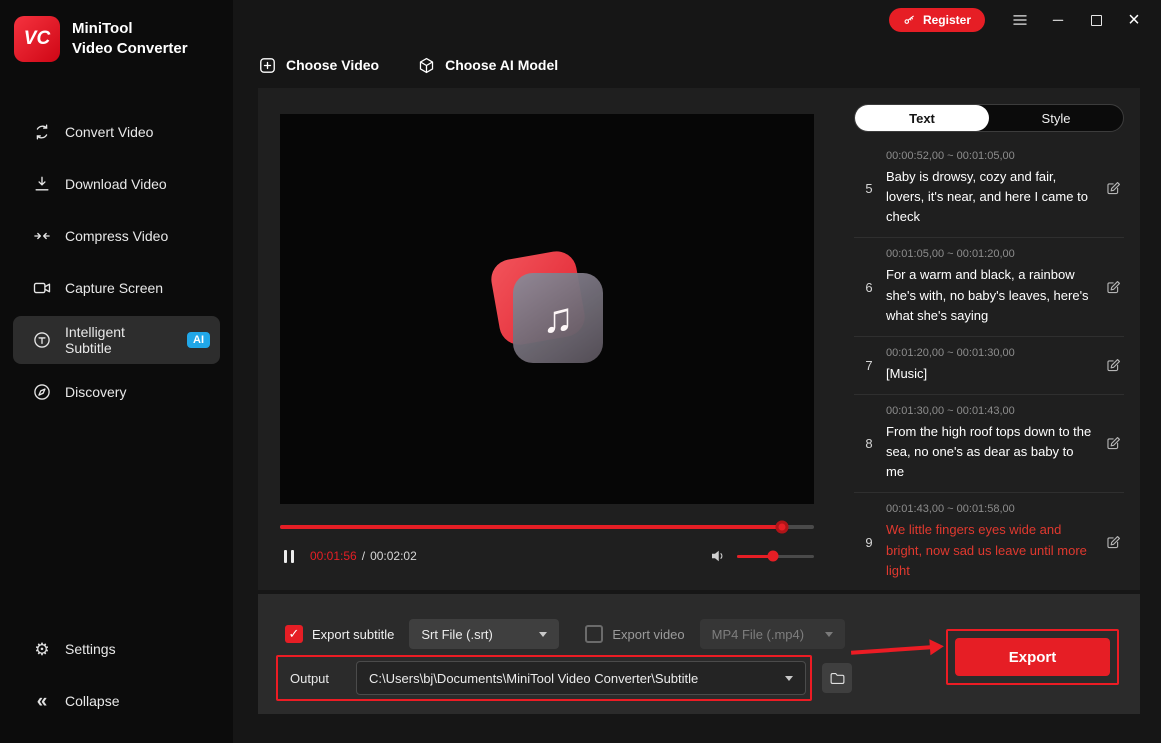 The image size is (1161, 743). I want to click on browse-folder-button, so click(837, 678).